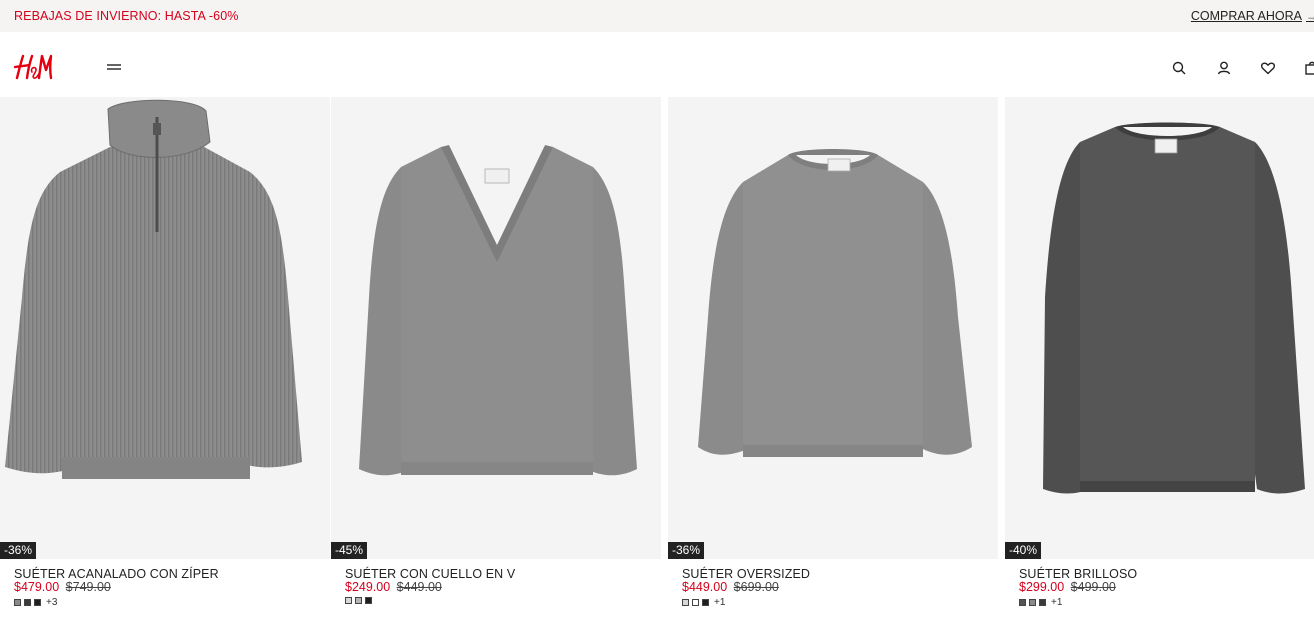  What do you see at coordinates (126, 16) in the screenshot?
I see `promo-text: REBAJAS DE INVIERNO: HASTA -60%` at bounding box center [126, 16].